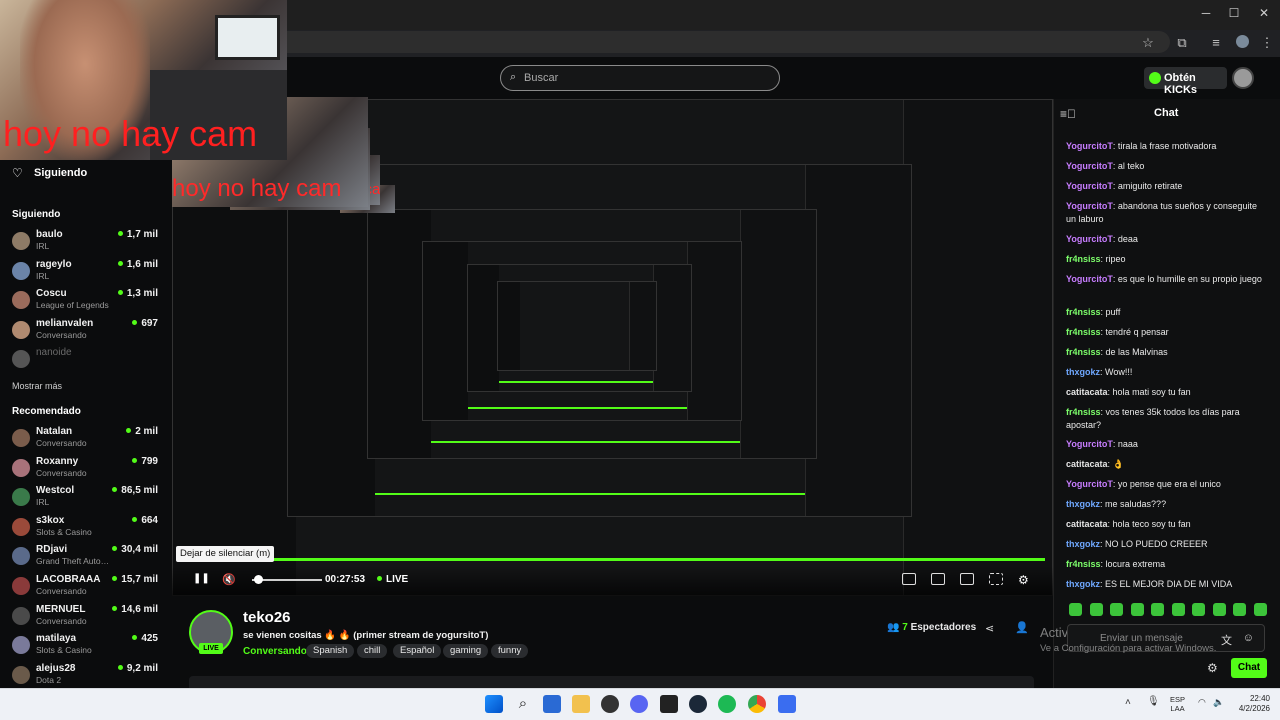 The height and width of the screenshot is (720, 1280). I want to click on sidebar-channel-item: s3kox Slots & Casino 664, so click(87, 529).